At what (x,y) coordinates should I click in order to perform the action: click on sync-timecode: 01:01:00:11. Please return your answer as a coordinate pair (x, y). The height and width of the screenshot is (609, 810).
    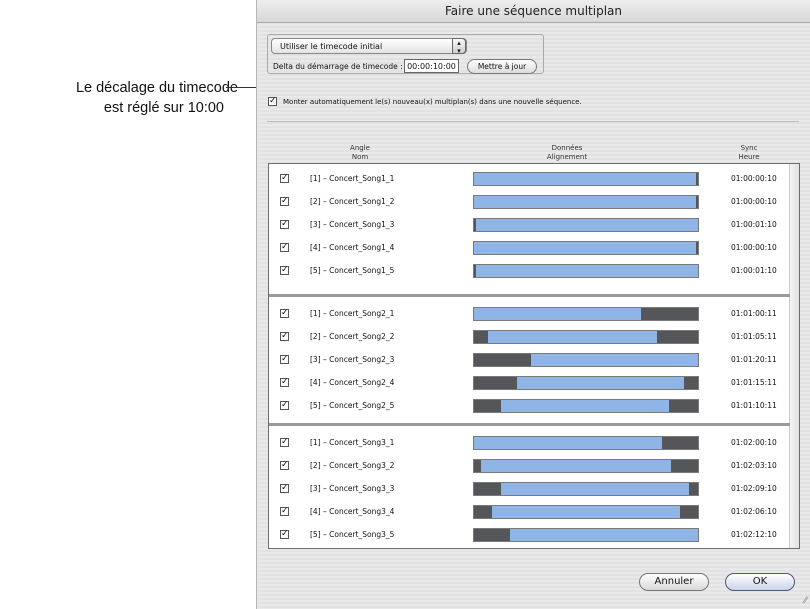
    Looking at the image, I should click on (754, 313).